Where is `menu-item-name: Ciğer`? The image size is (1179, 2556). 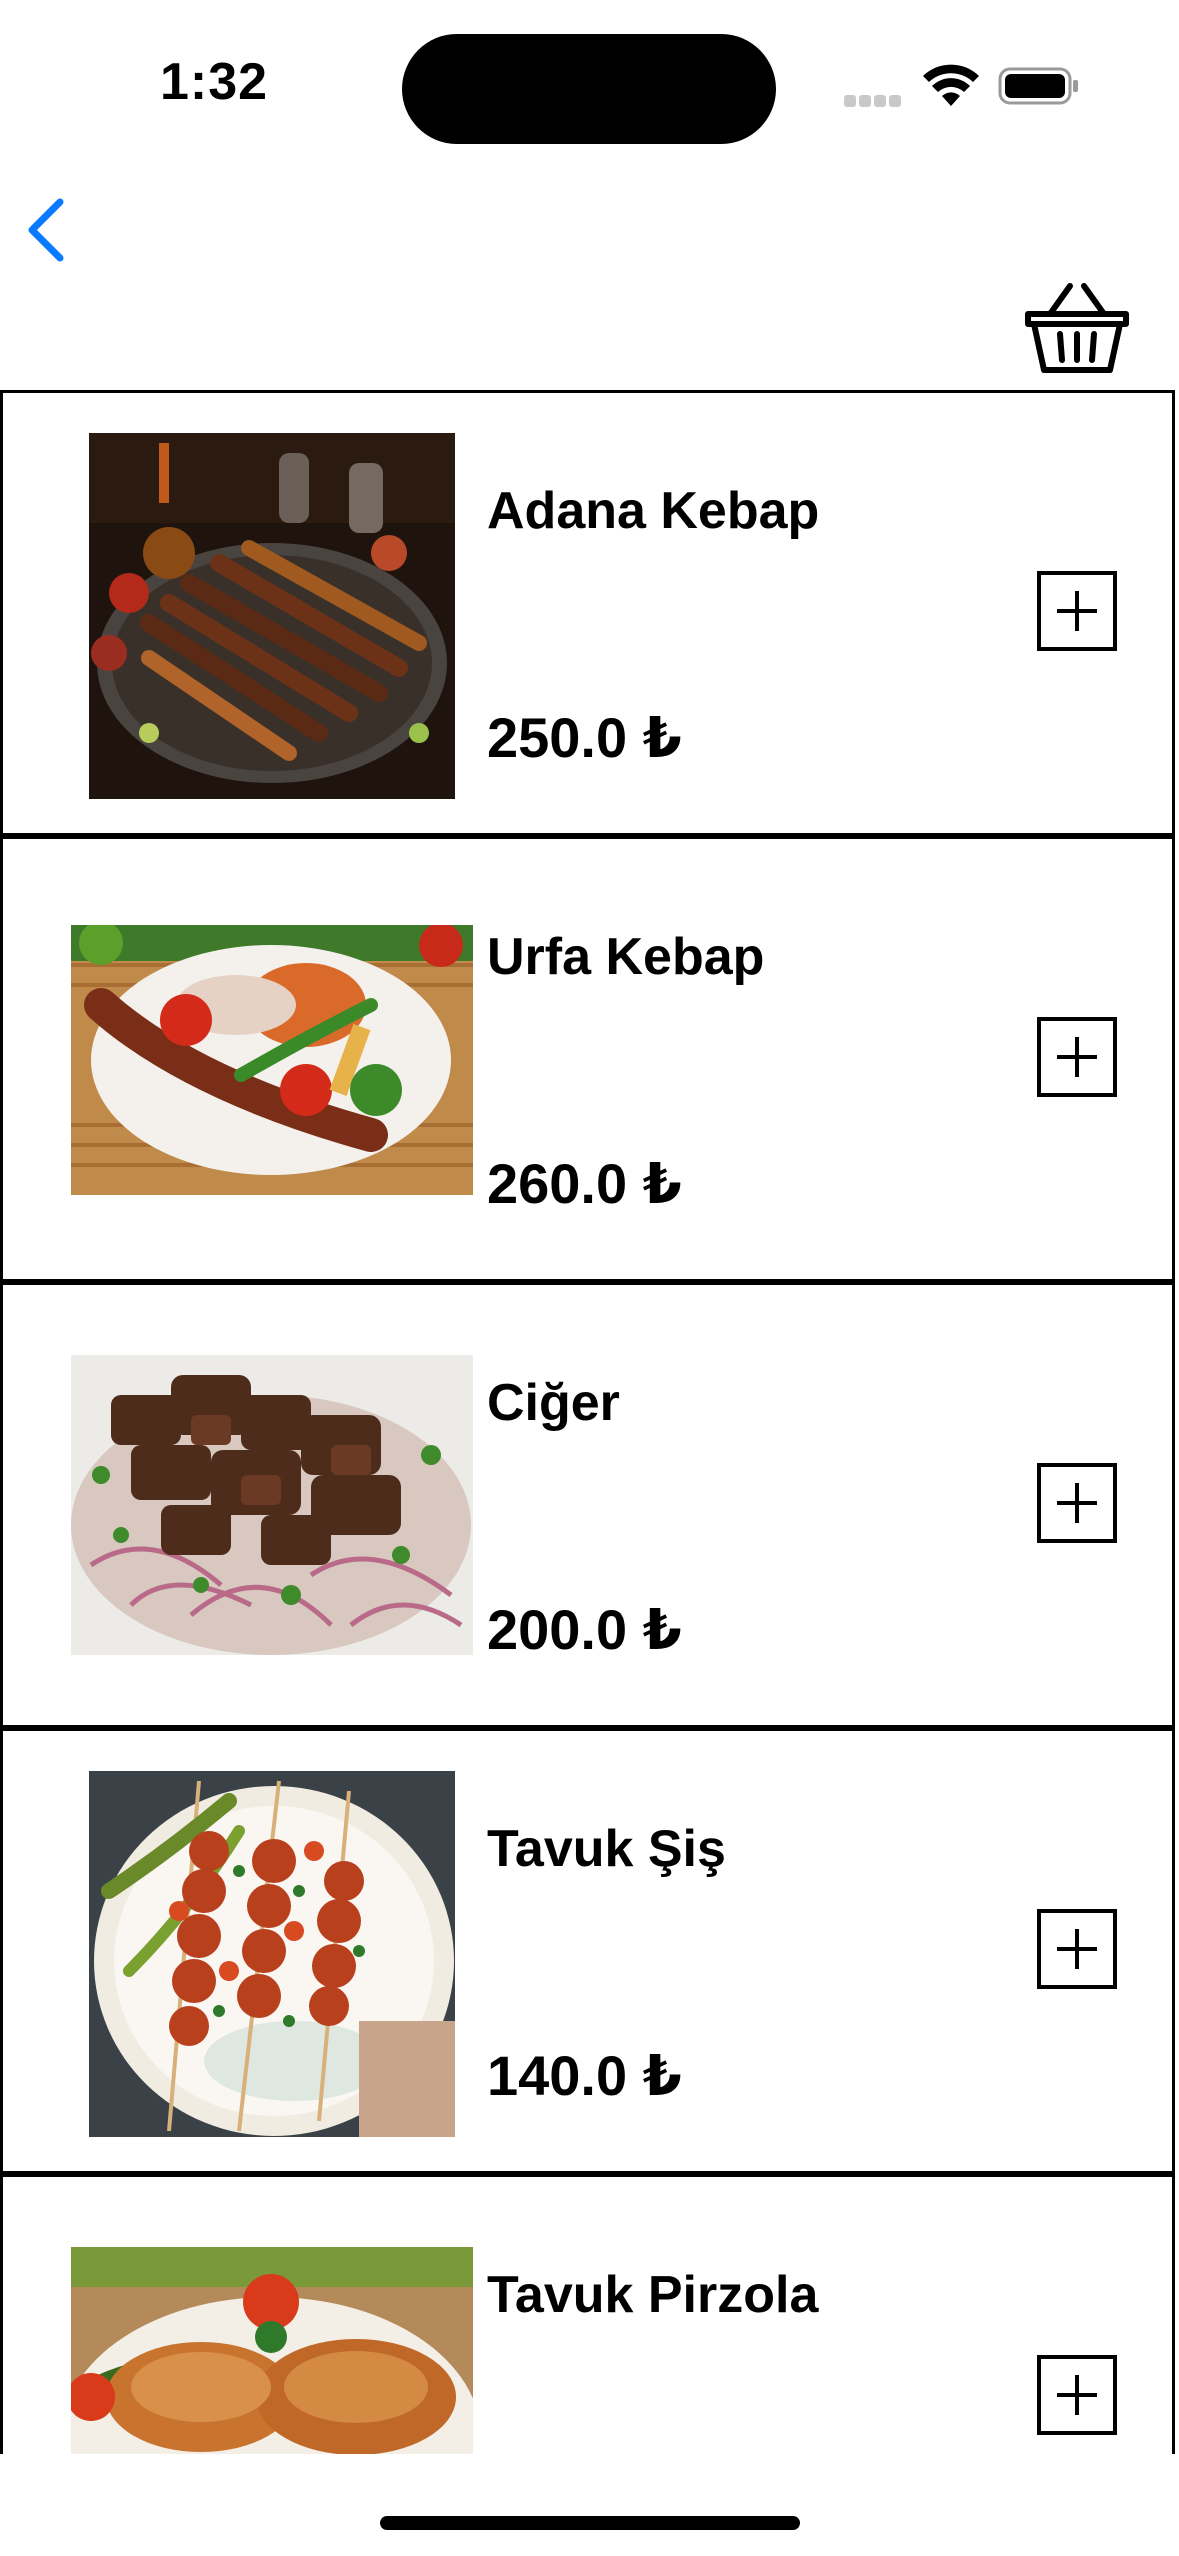 menu-item-name: Ciğer is located at coordinates (553, 1403).